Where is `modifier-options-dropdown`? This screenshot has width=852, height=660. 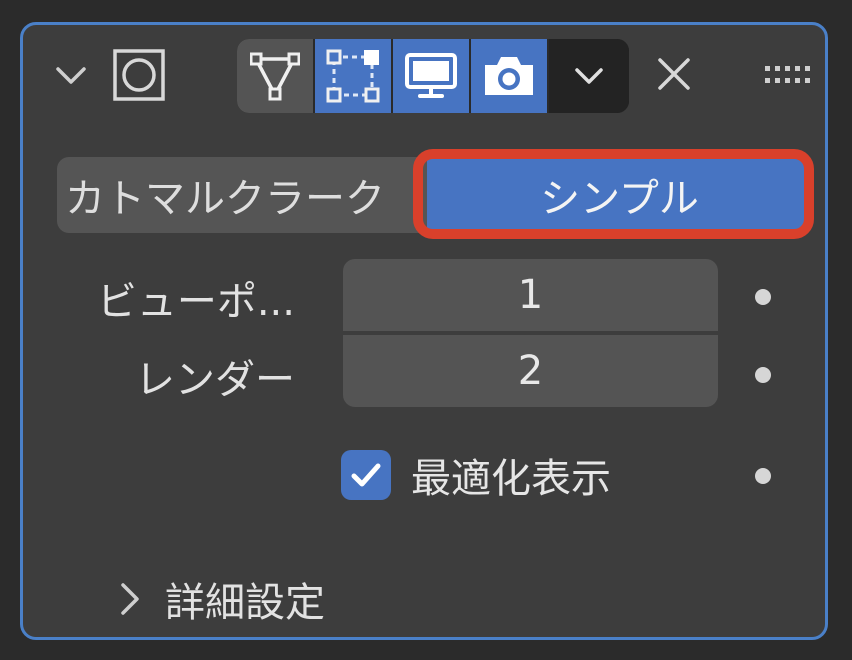
modifier-options-dropdown is located at coordinates (589, 76).